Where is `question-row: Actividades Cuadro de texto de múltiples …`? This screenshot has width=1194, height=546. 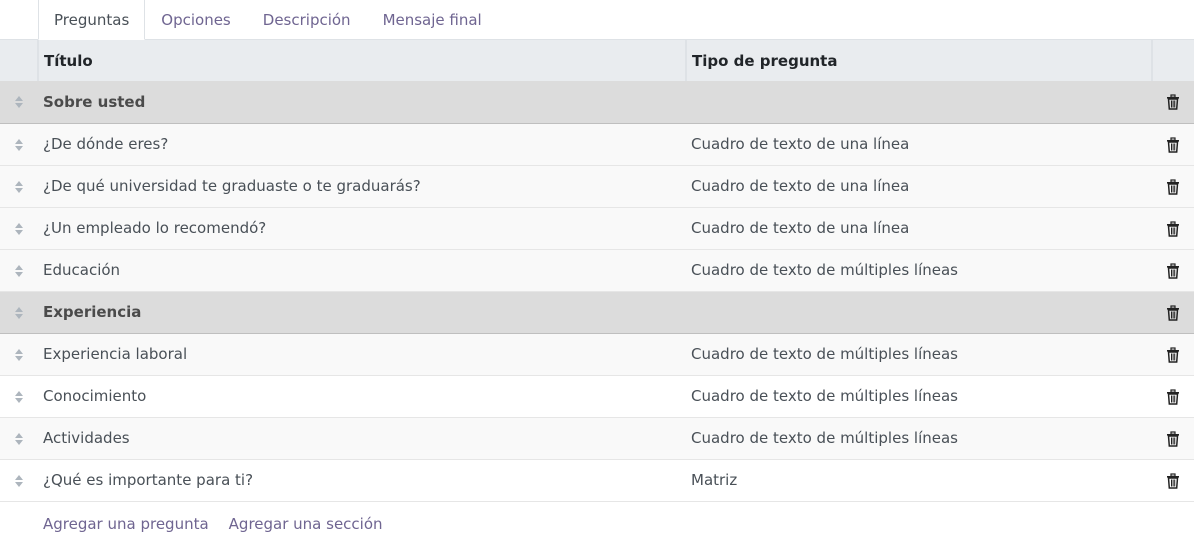
question-row: Actividades Cuadro de texto de múltiples … is located at coordinates (597, 438).